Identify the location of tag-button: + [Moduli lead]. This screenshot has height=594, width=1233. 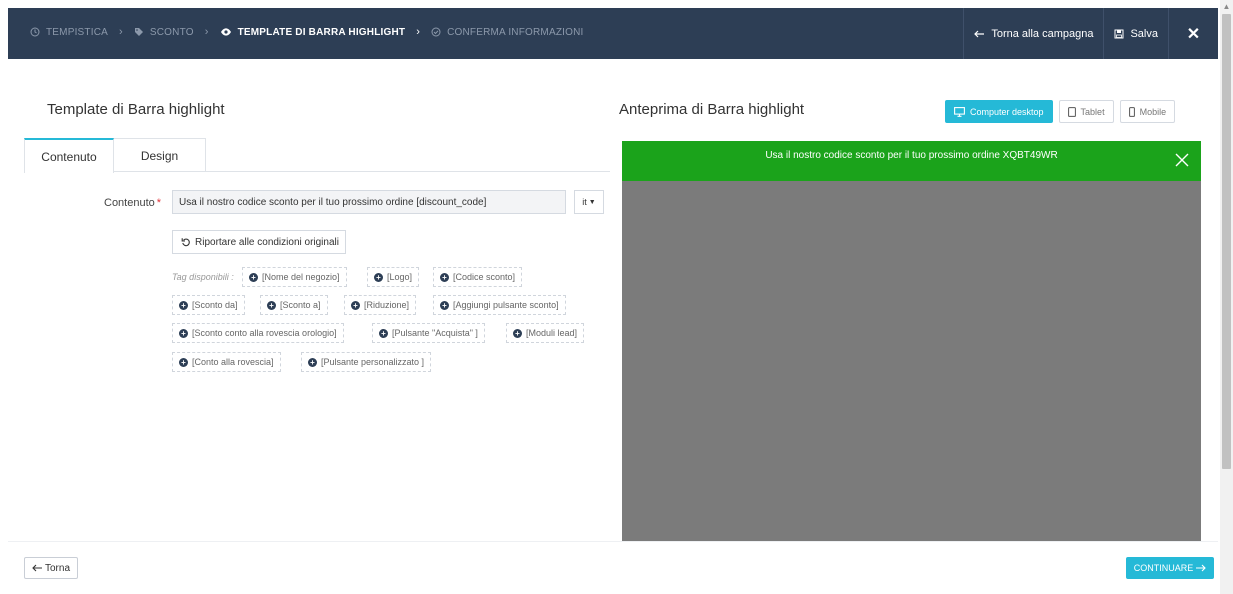
(545, 333).